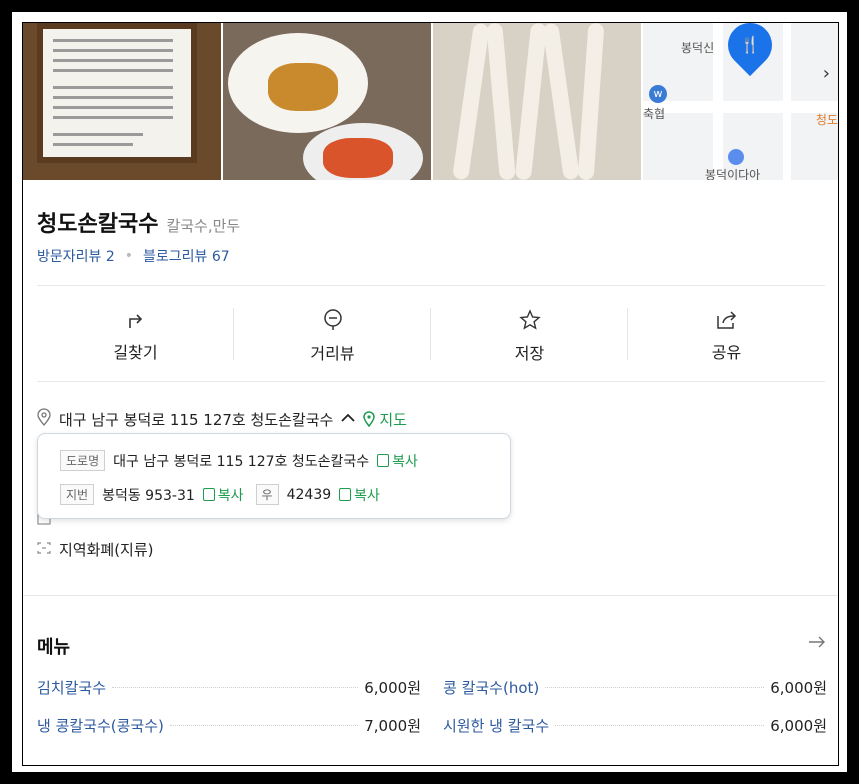 The height and width of the screenshot is (784, 859). I want to click on menu-item: 콩 칼국수(hot) 6,000원, so click(635, 687).